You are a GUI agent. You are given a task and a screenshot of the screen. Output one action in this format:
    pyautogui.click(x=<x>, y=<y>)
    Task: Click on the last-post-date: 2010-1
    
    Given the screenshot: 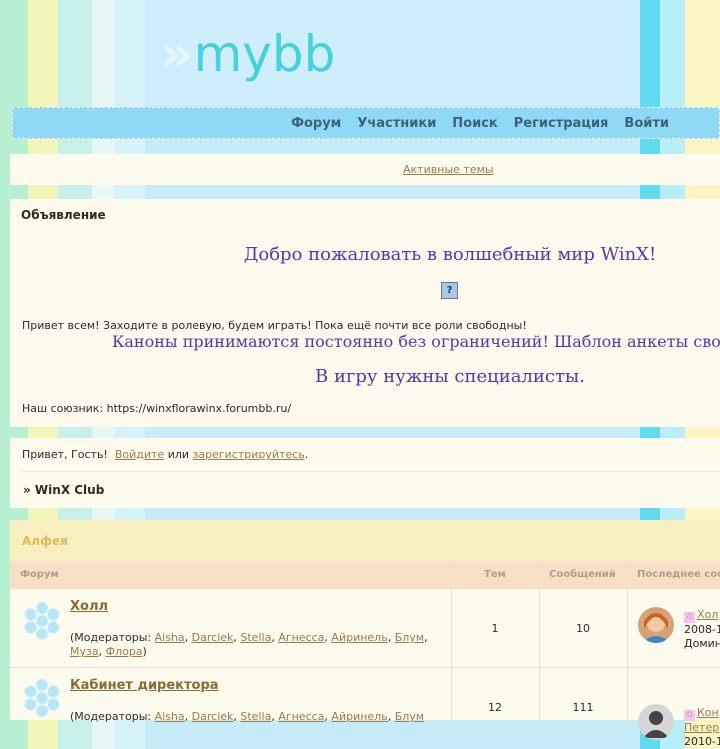 What is the action you would take?
    pyautogui.click(x=702, y=741)
    